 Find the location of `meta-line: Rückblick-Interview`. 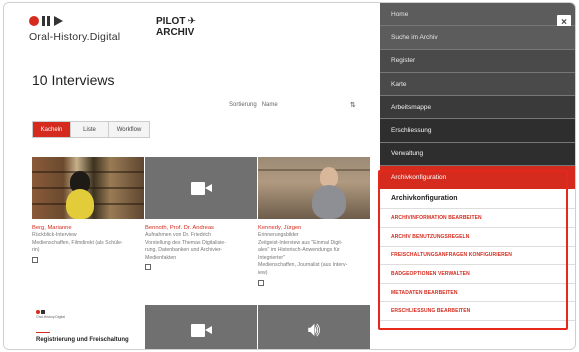

meta-line: Rückblick-Interview is located at coordinates (54, 235).